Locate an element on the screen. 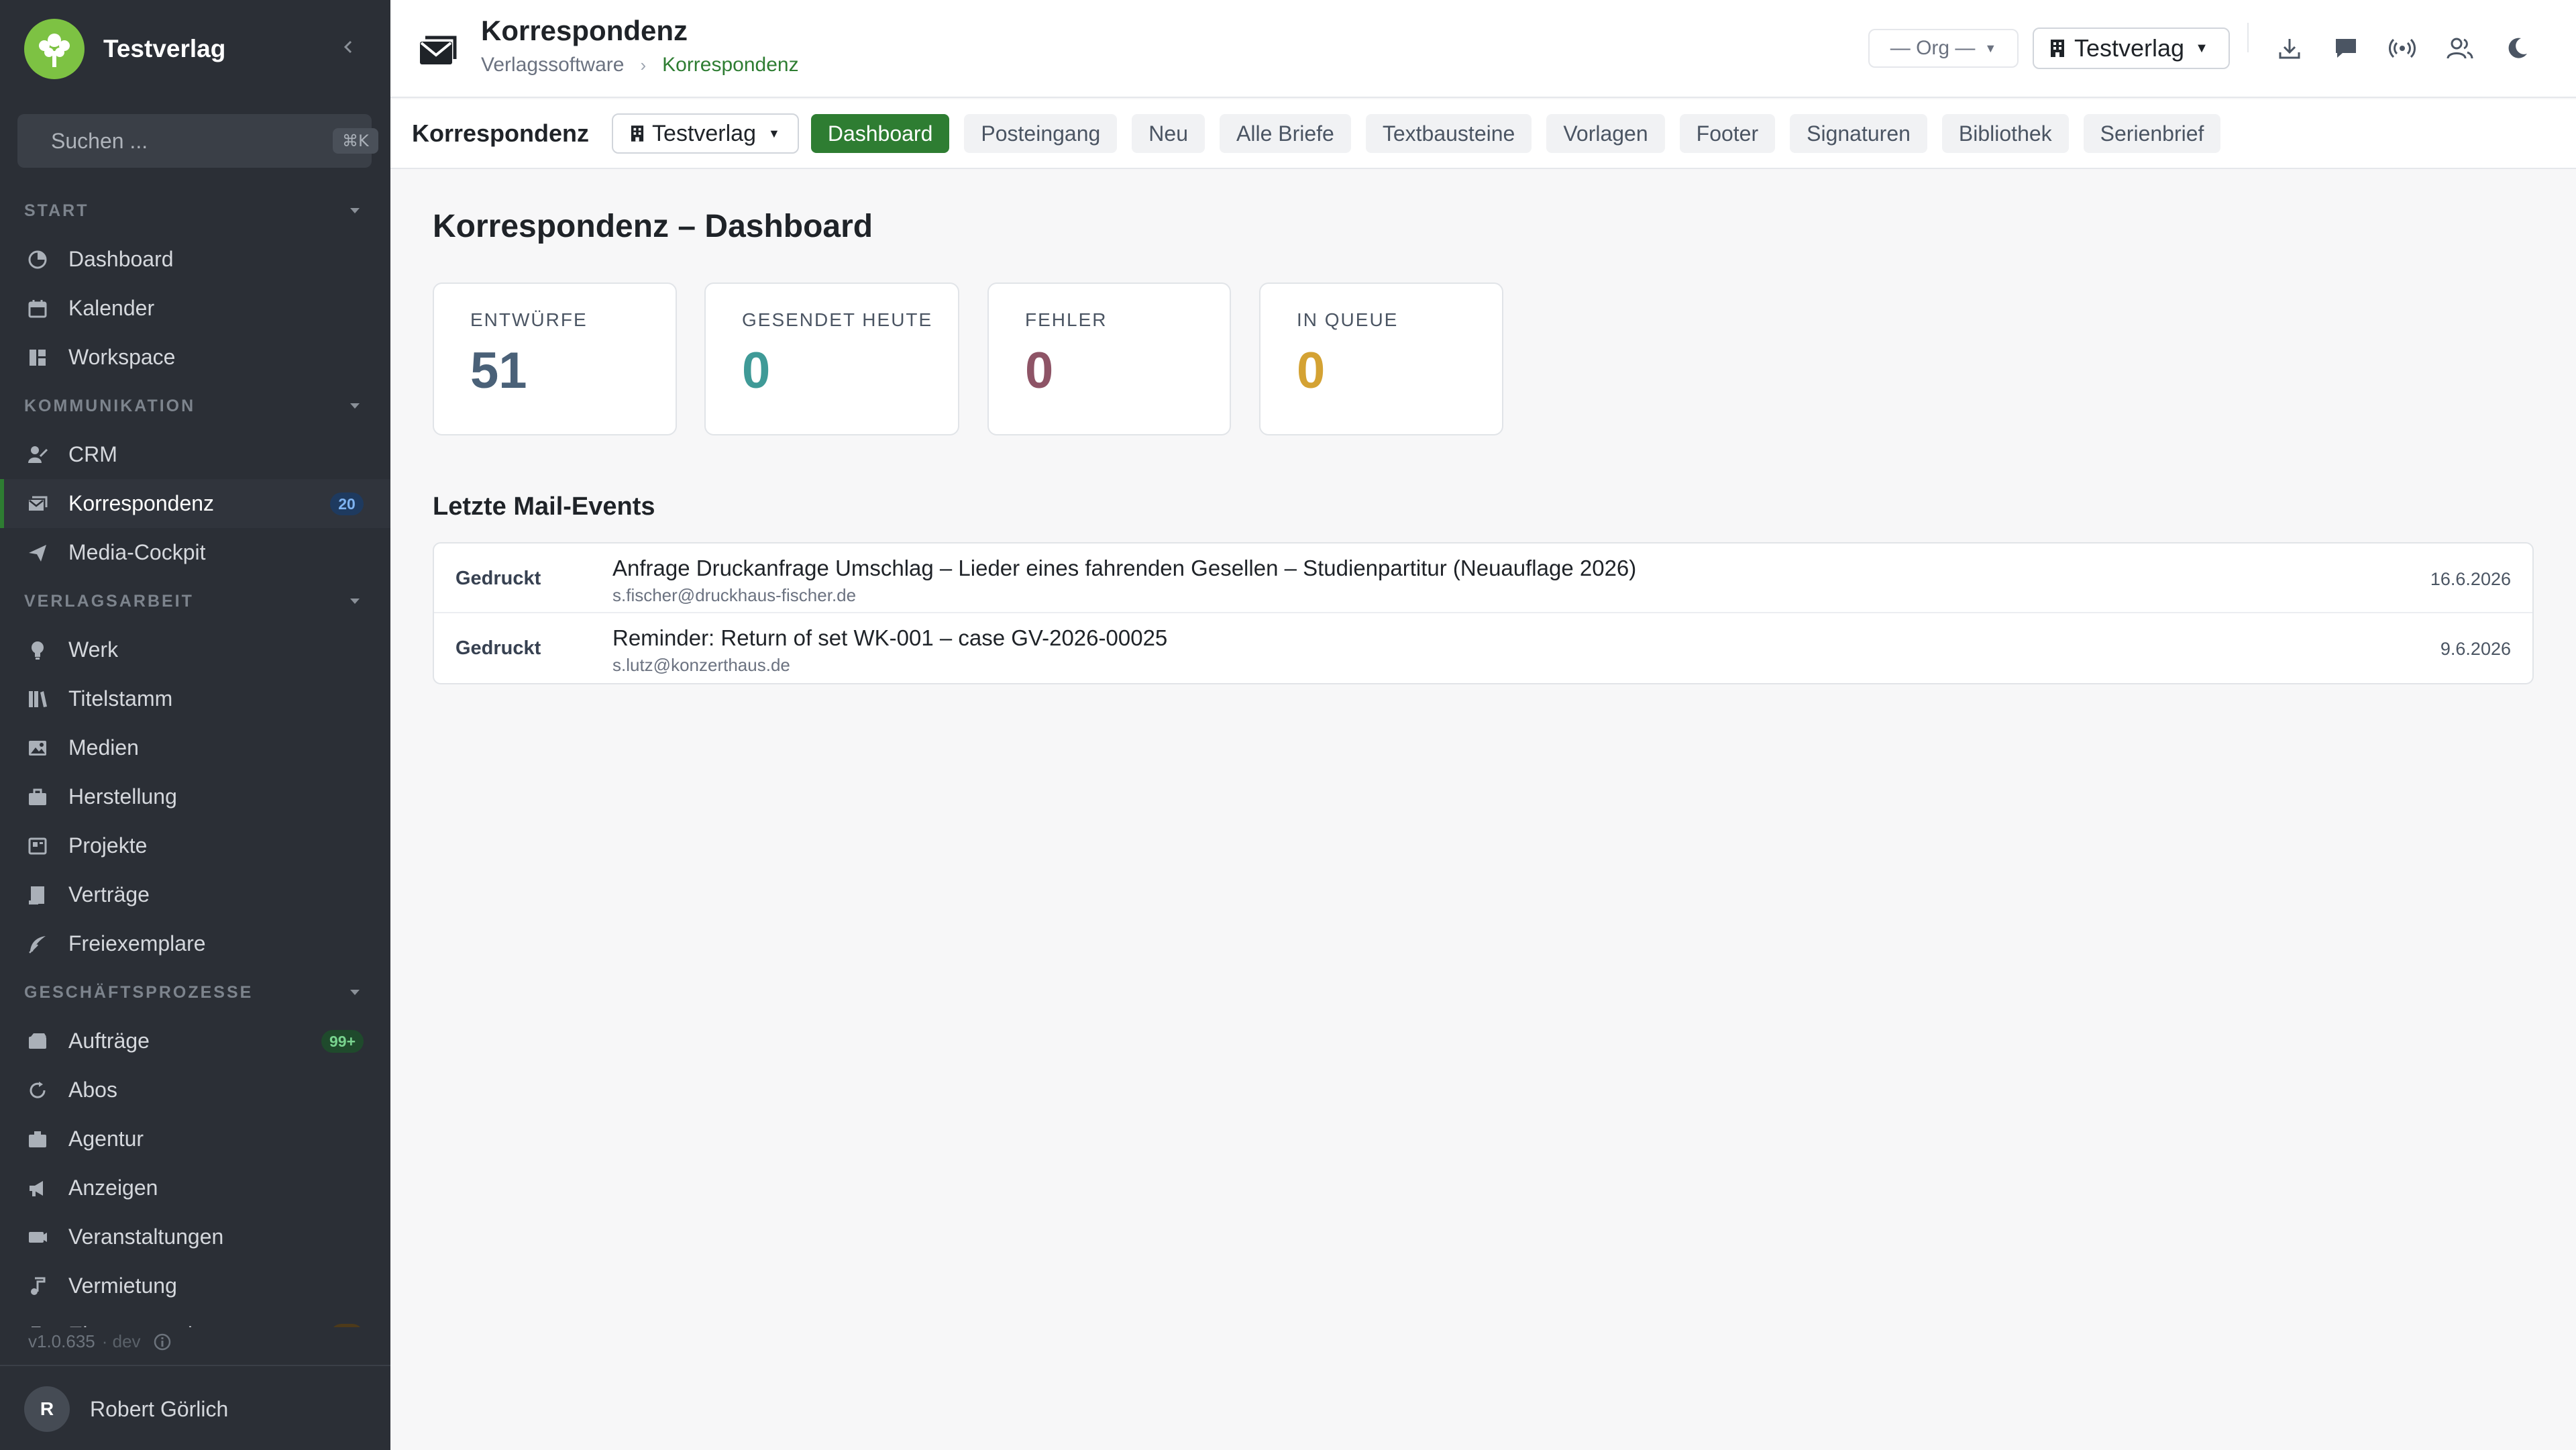 This screenshot has width=2576, height=1450. tenant-select: Testverlag ▼ is located at coordinates (2131, 49).